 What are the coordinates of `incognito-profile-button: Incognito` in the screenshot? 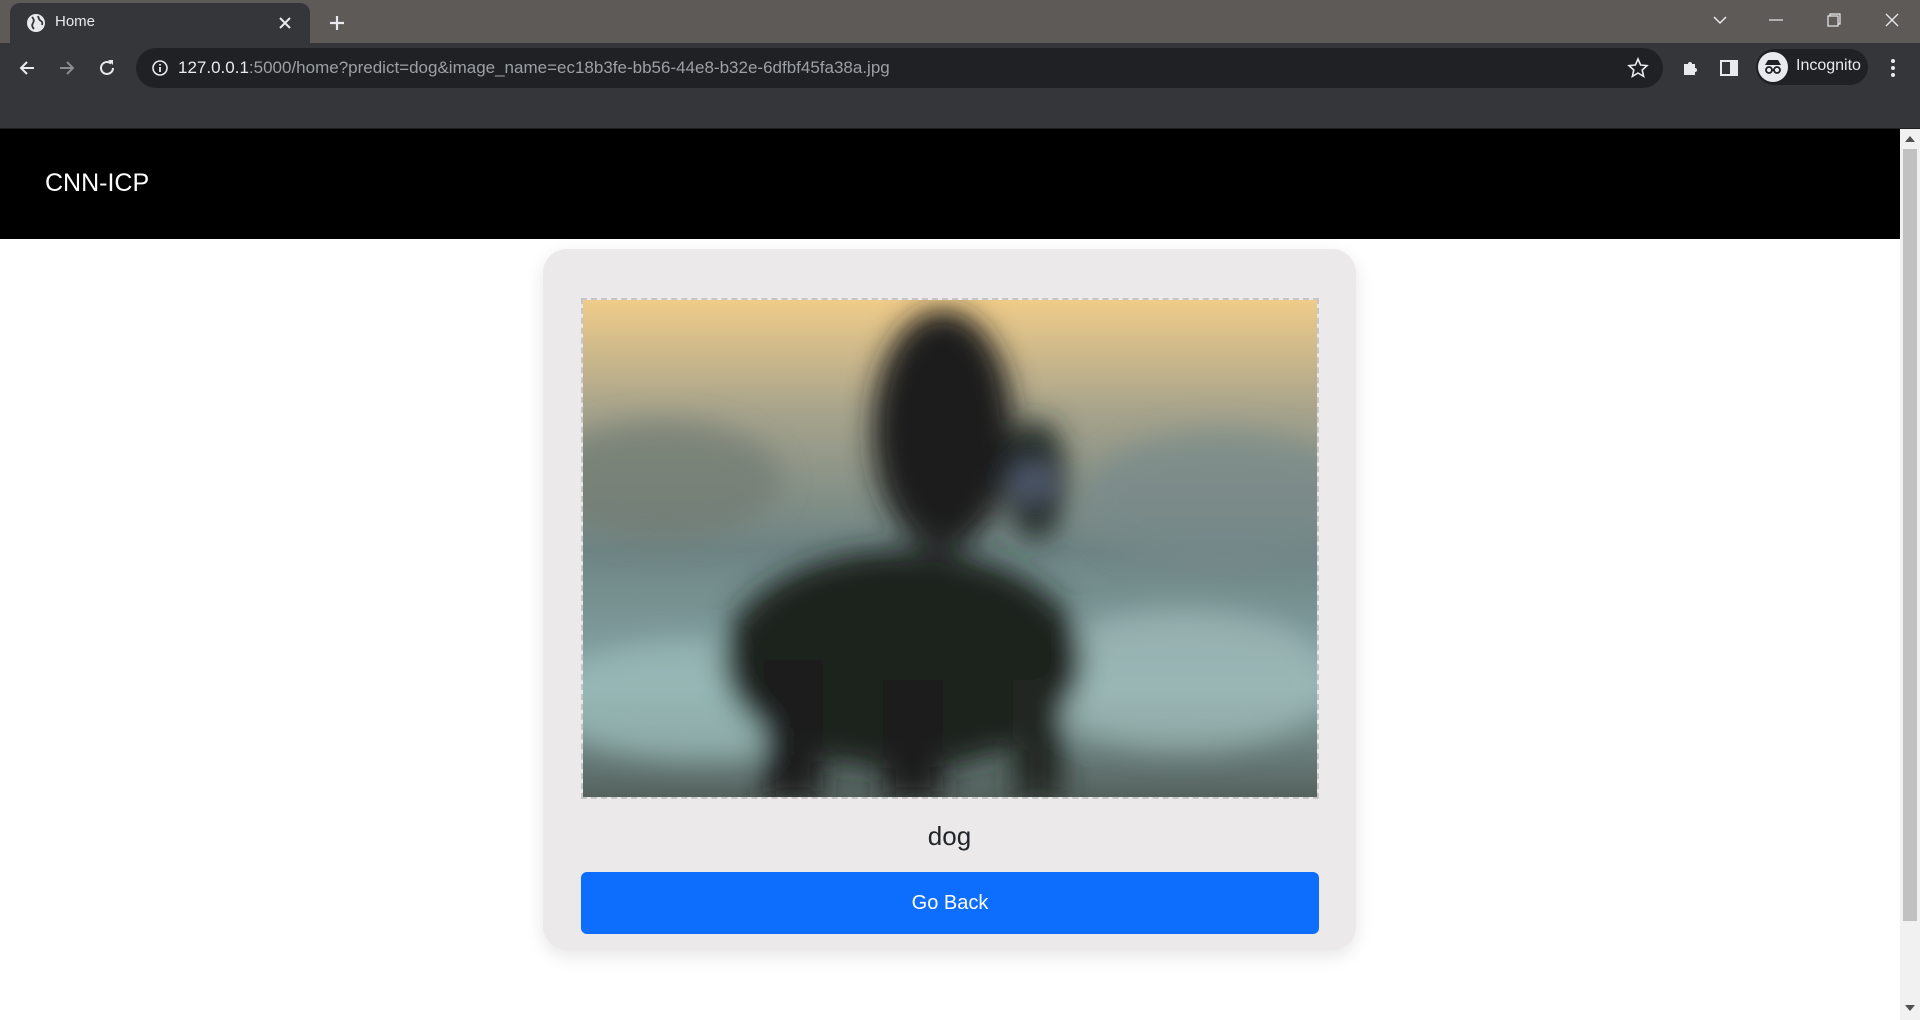 It's located at (1812, 67).